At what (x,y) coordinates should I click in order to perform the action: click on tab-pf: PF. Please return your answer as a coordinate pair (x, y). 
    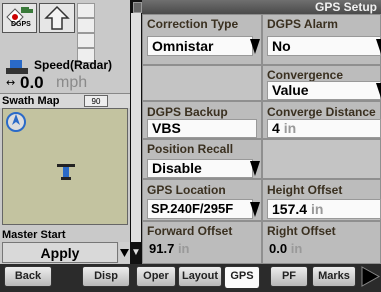
    Looking at the image, I should click on (289, 276).